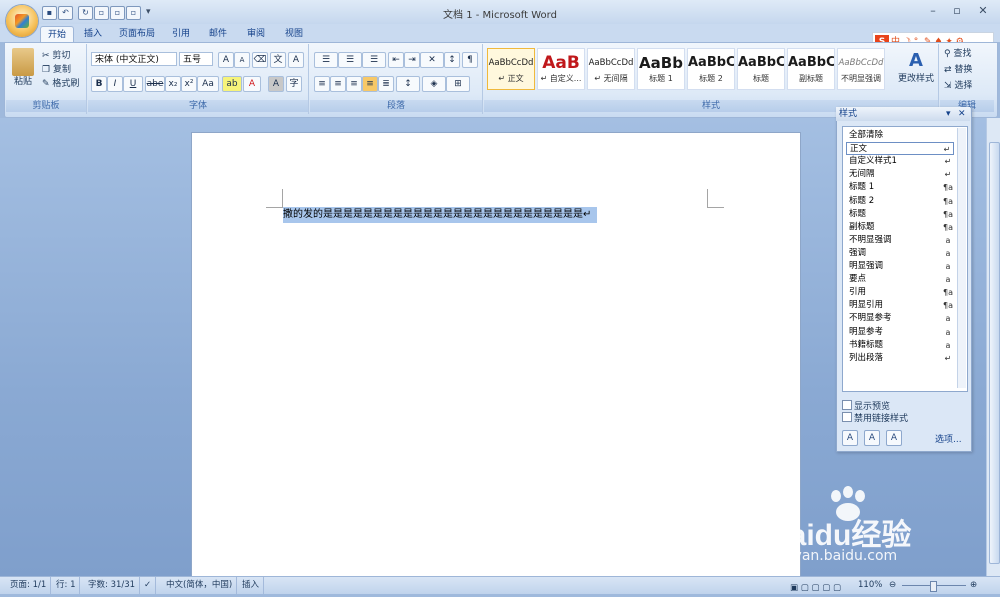 The height and width of the screenshot is (597, 1000). I want to click on italic-button: I, so click(115, 84).